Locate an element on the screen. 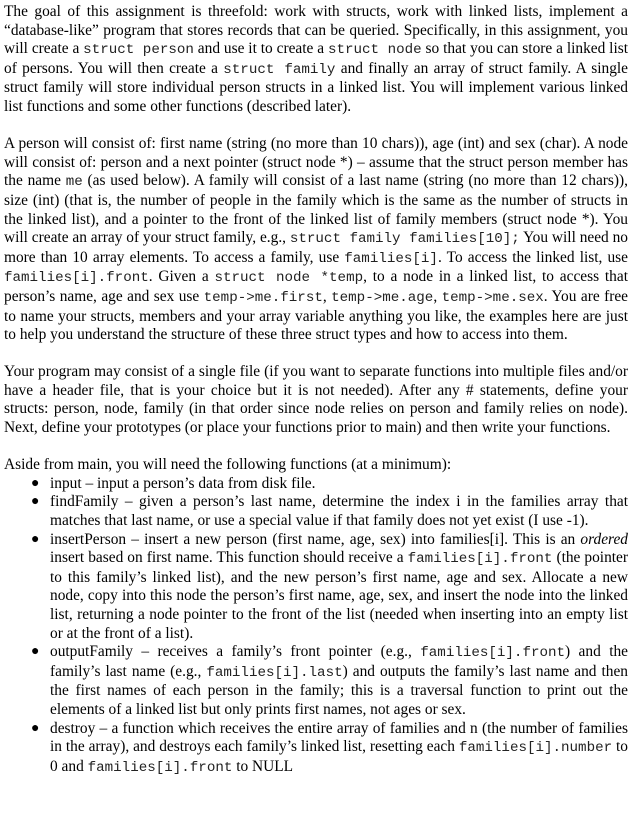  inline-code: struct node *temp is located at coordinates (289, 278).